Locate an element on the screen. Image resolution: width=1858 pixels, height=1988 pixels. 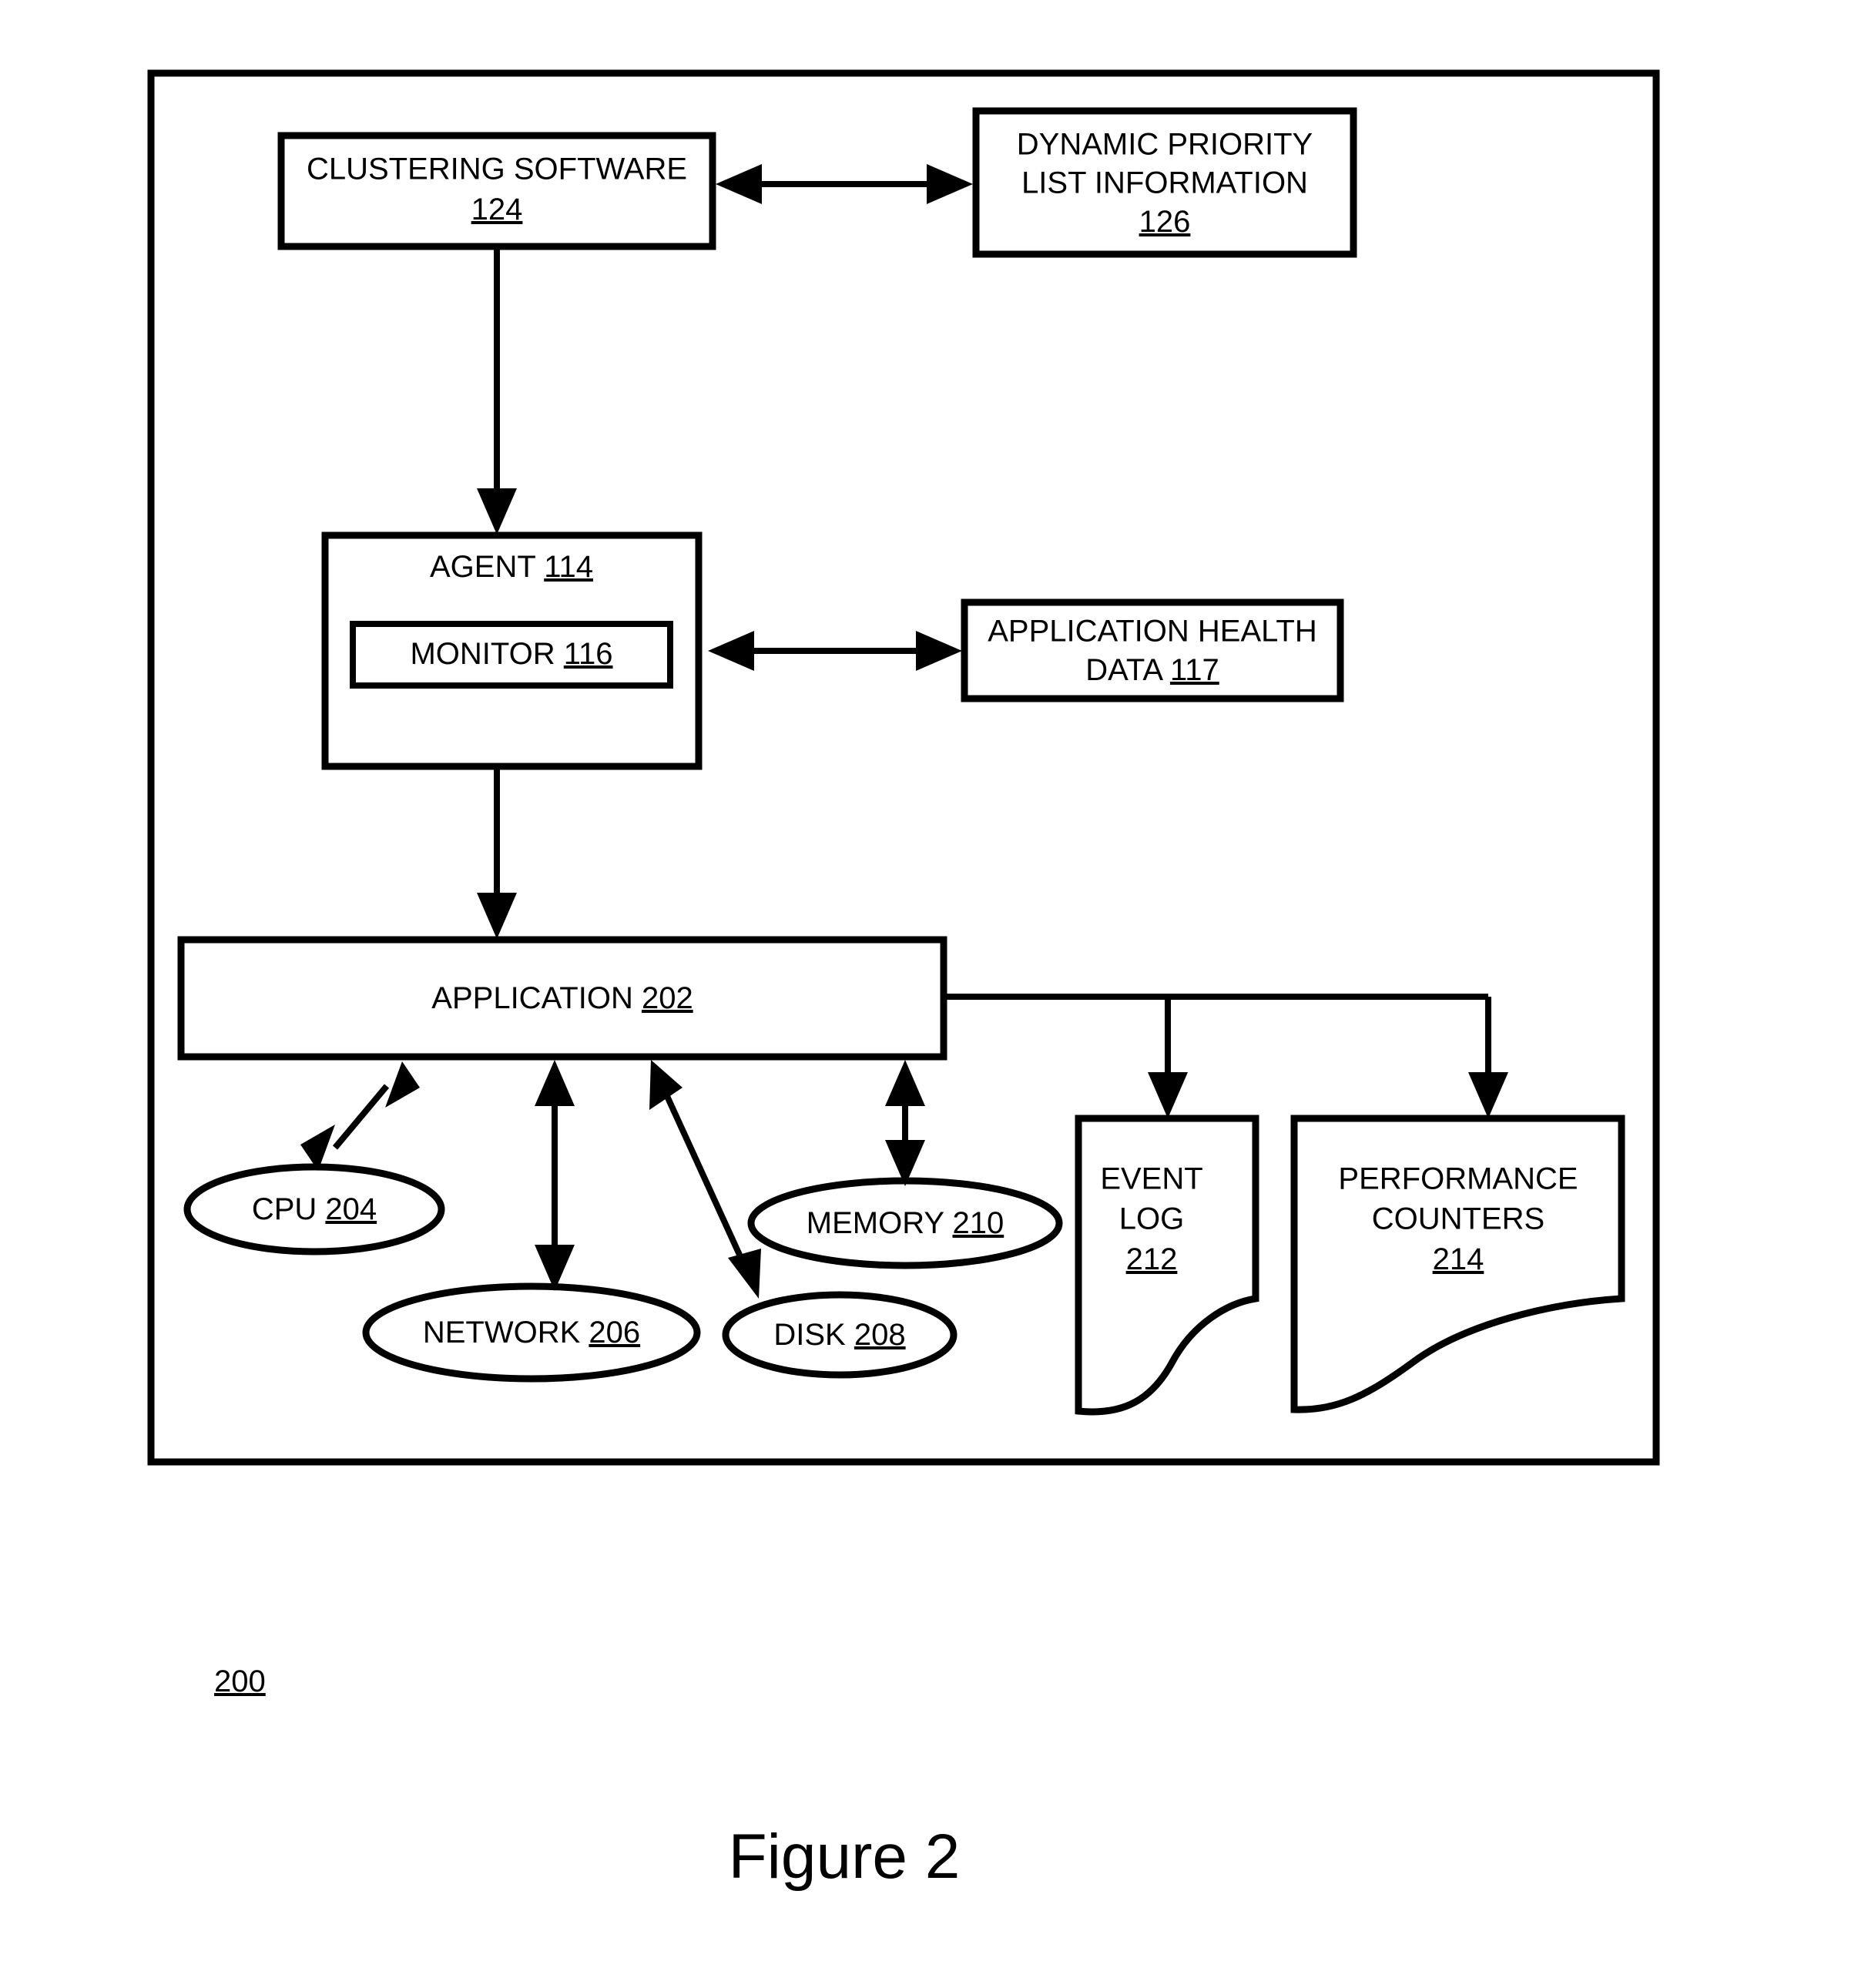
node-monitor: MONITOR 116 is located at coordinates (512, 655).